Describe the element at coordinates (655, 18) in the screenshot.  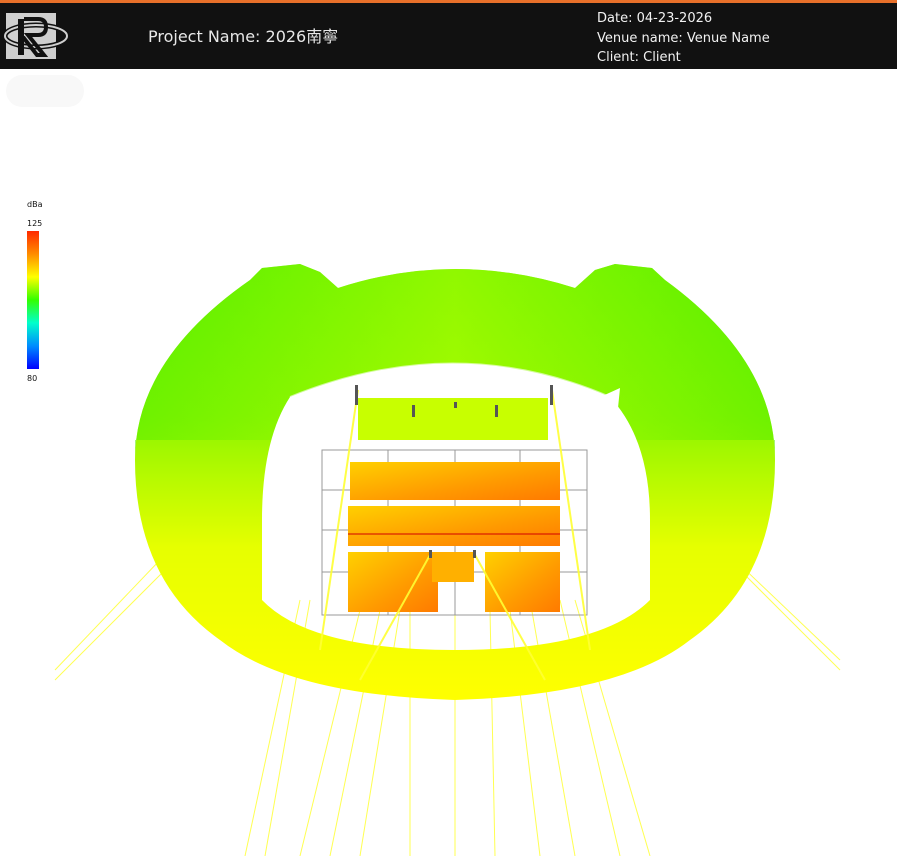
I see `report-date: Date: 04-23-2026` at that location.